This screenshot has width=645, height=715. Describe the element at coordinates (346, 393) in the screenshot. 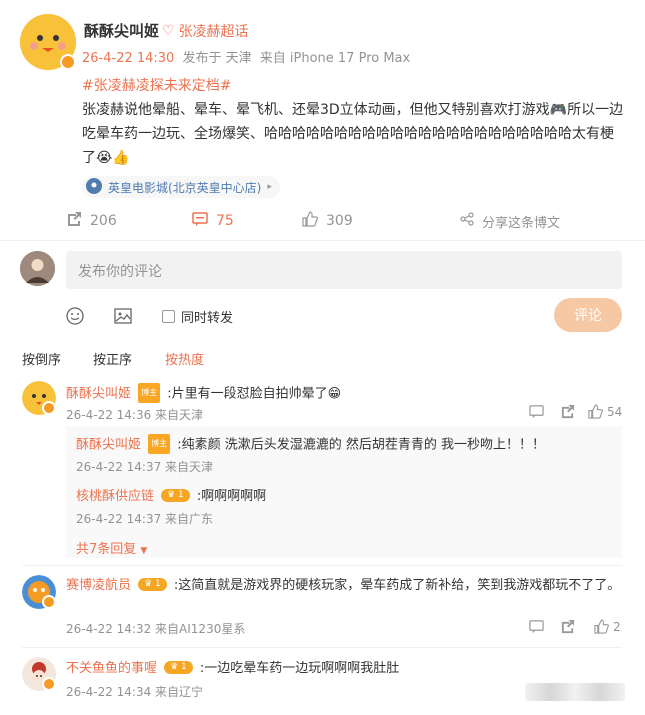

I see `comment-body: 酥酥尖叫姬 博主 :片里有一段怼脸自拍帅晕了😁` at that location.